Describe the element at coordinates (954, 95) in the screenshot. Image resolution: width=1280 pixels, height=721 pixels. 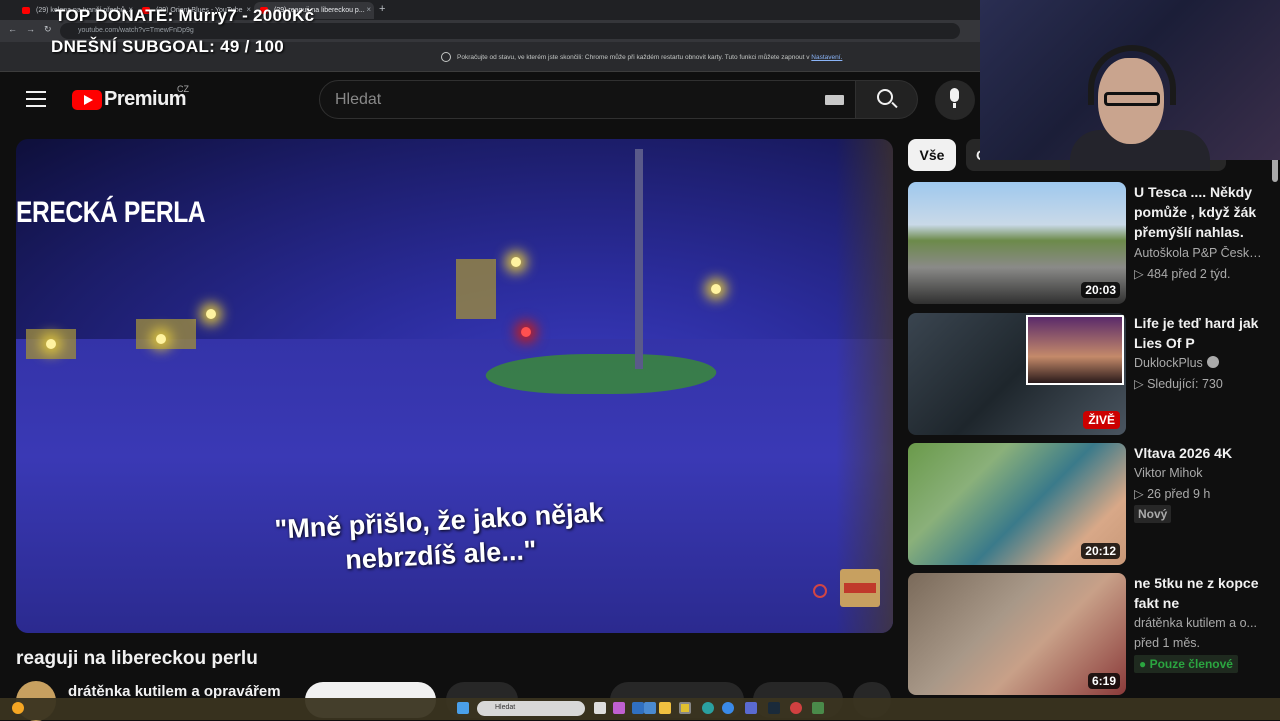
I see `microphone-icon` at that location.